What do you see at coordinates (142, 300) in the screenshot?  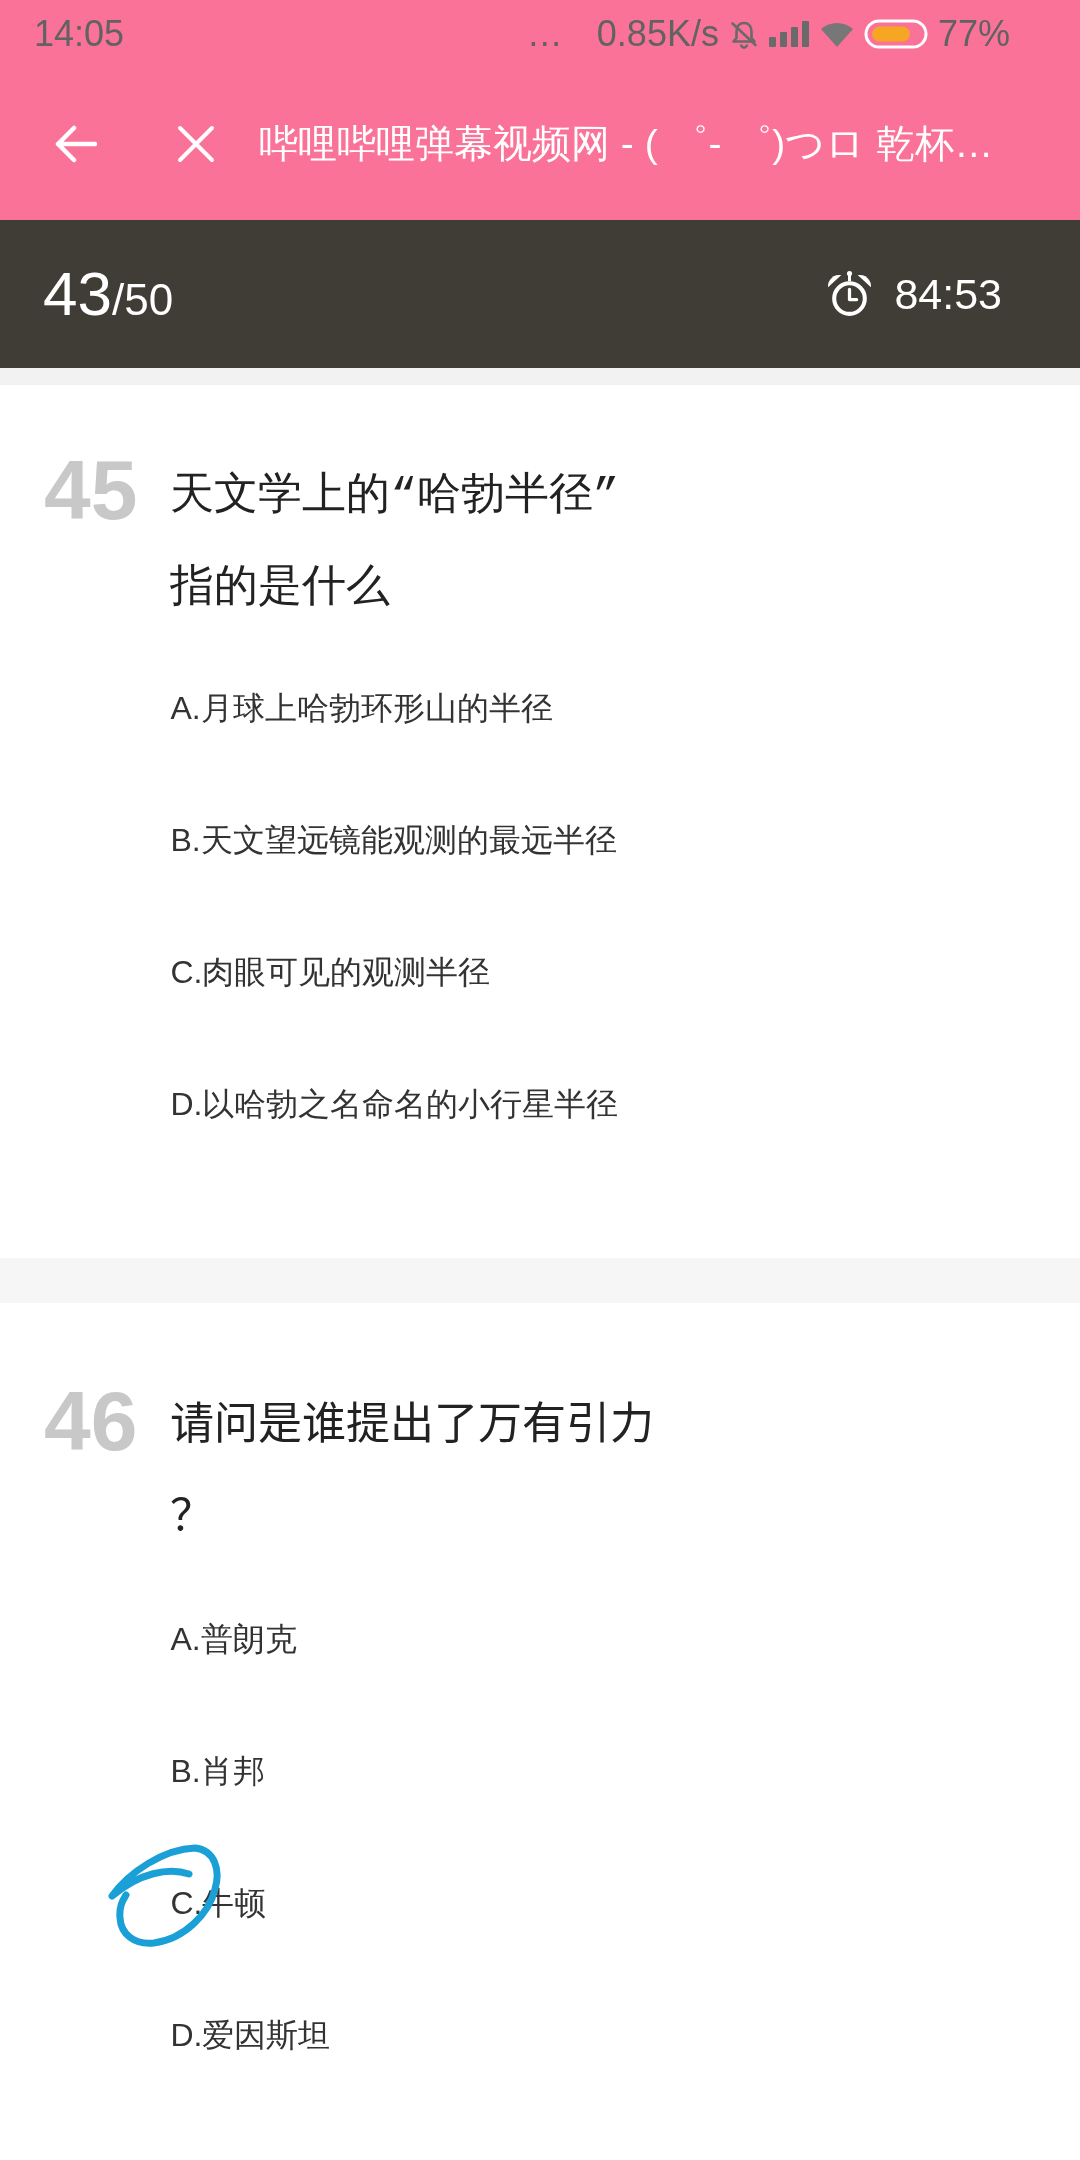 I see `question-total: /50` at bounding box center [142, 300].